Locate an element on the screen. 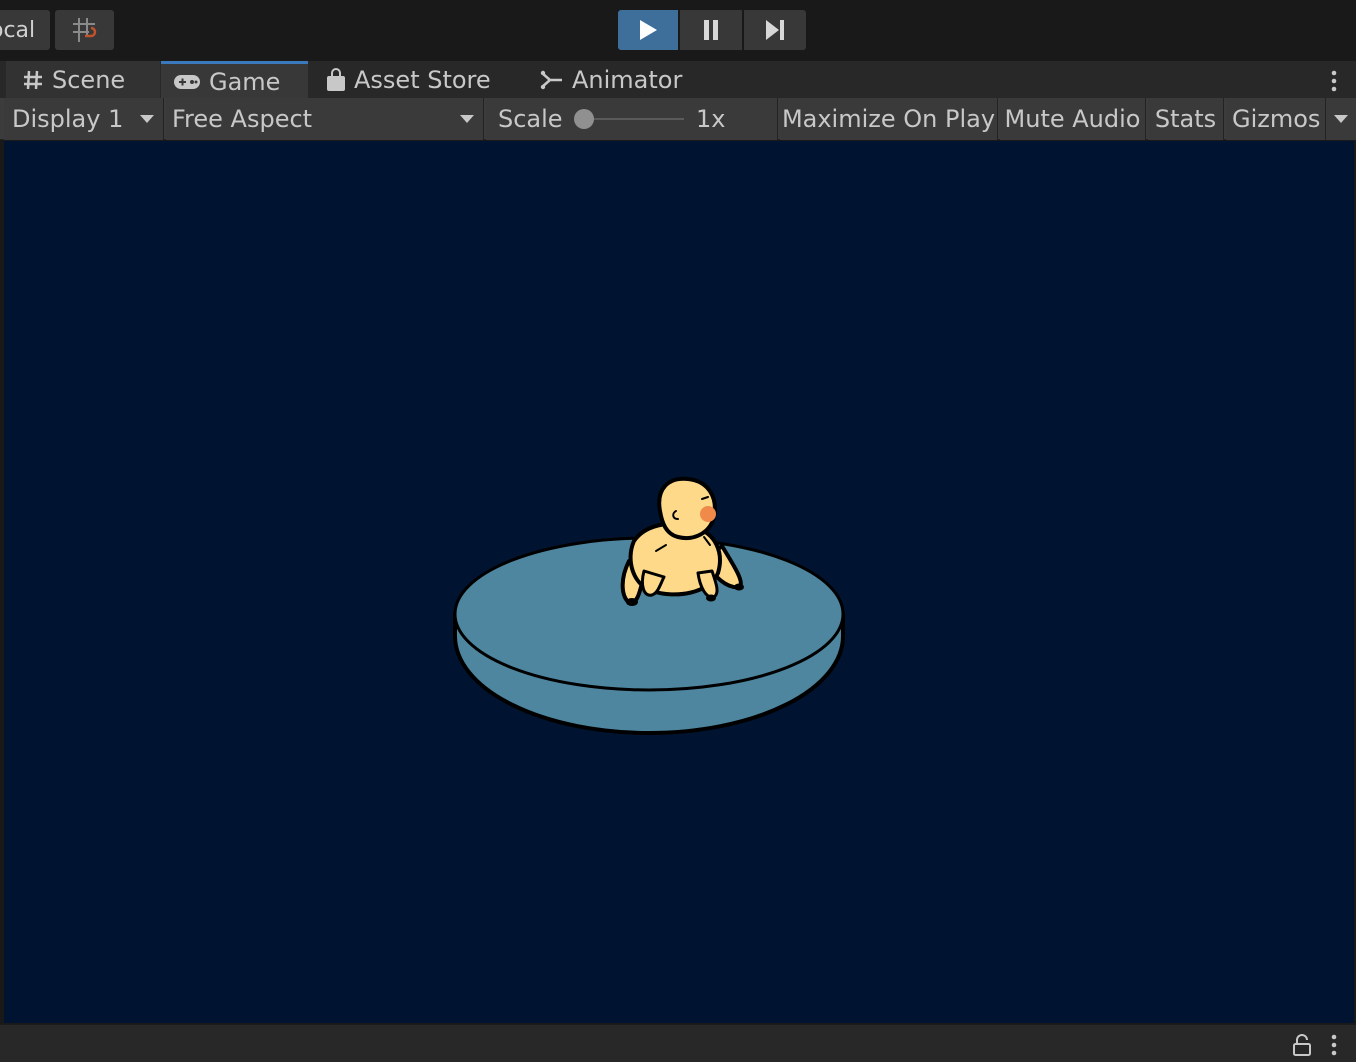  pivot-rotation-toggle: ocal is located at coordinates (25, 30).